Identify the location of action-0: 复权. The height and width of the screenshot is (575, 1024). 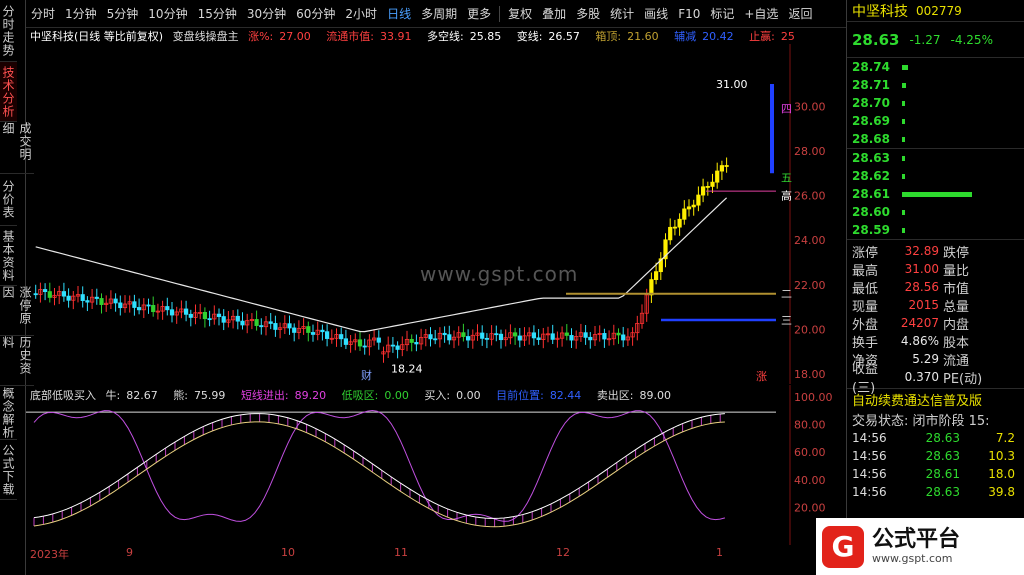
(520, 13).